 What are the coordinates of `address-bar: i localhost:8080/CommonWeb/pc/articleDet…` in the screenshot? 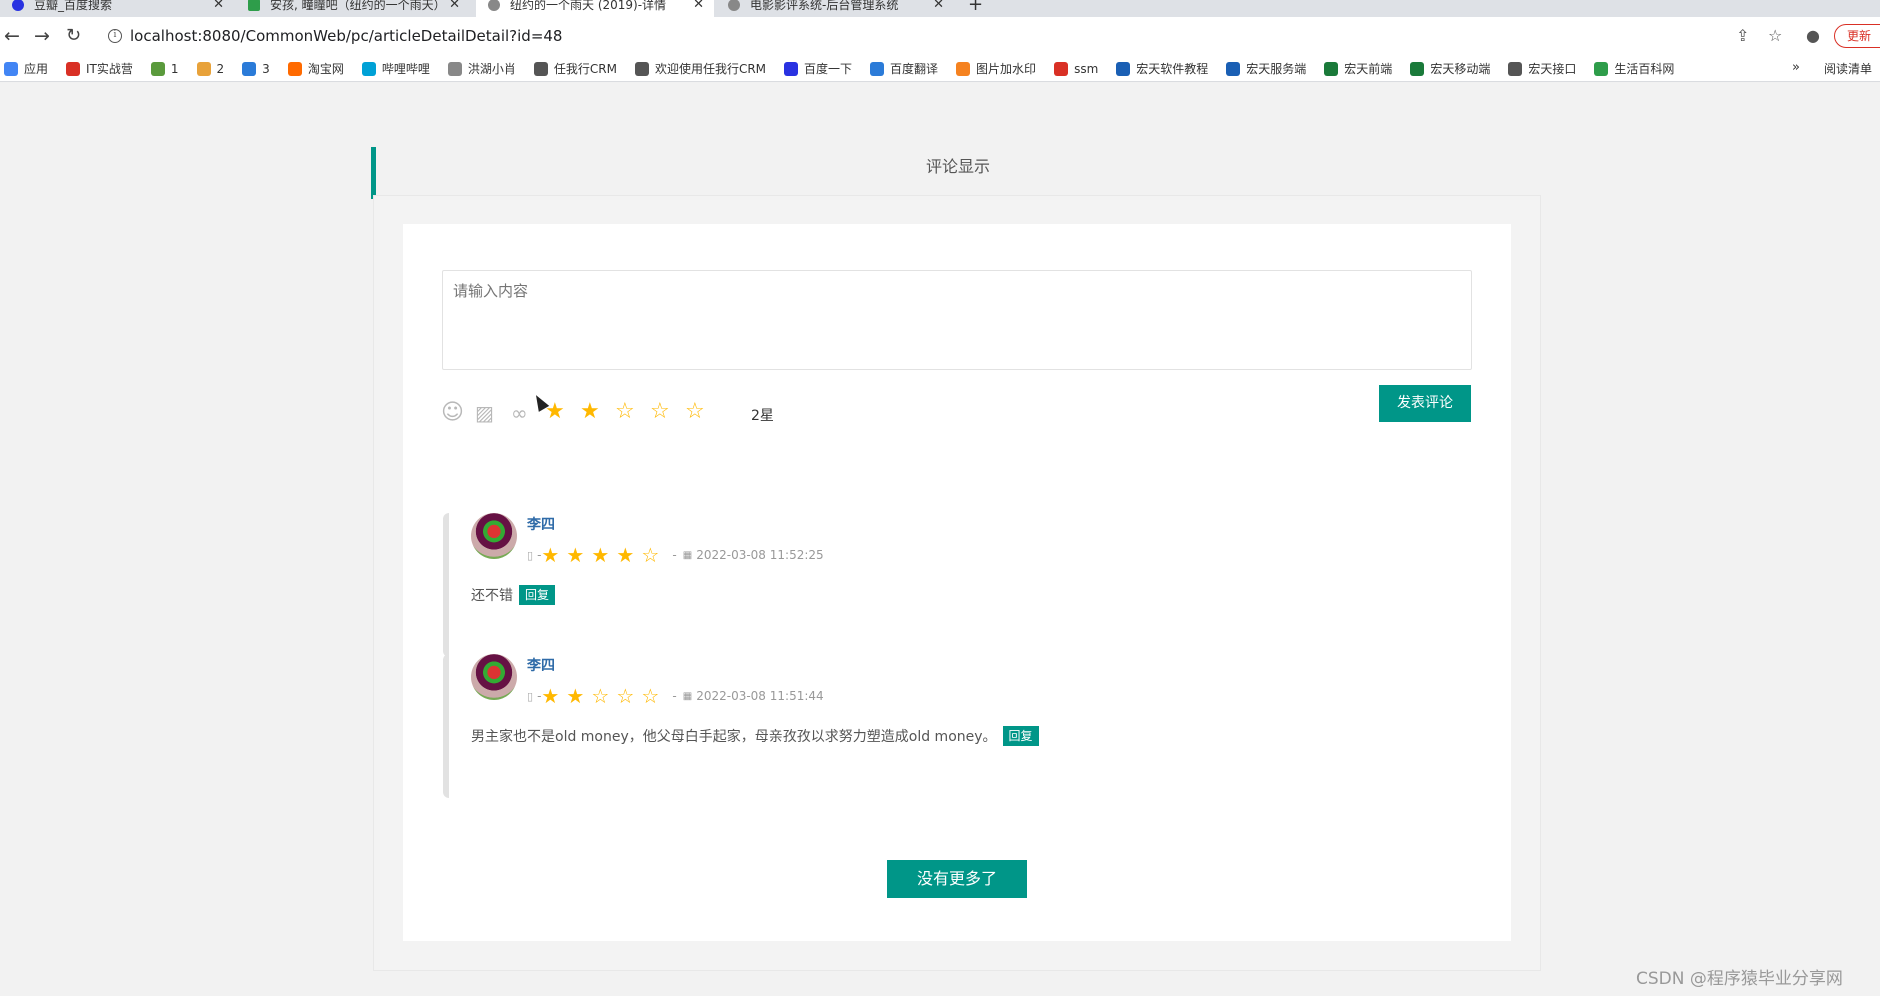 It's located at (928, 36).